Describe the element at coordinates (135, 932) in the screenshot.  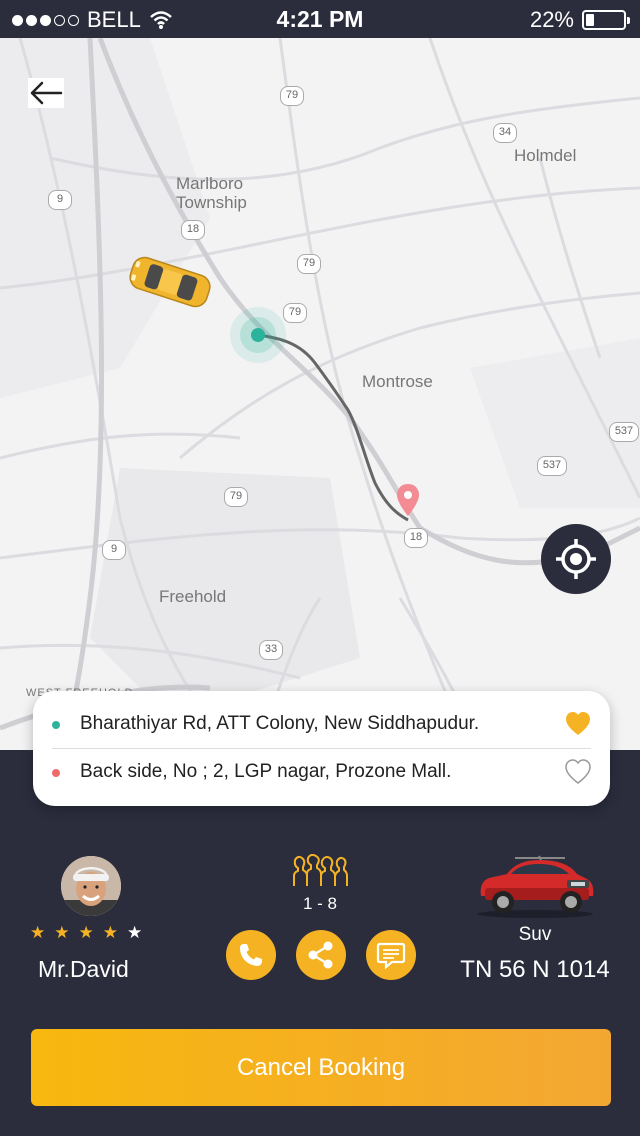
I see `star-empty-icon: ★` at that location.